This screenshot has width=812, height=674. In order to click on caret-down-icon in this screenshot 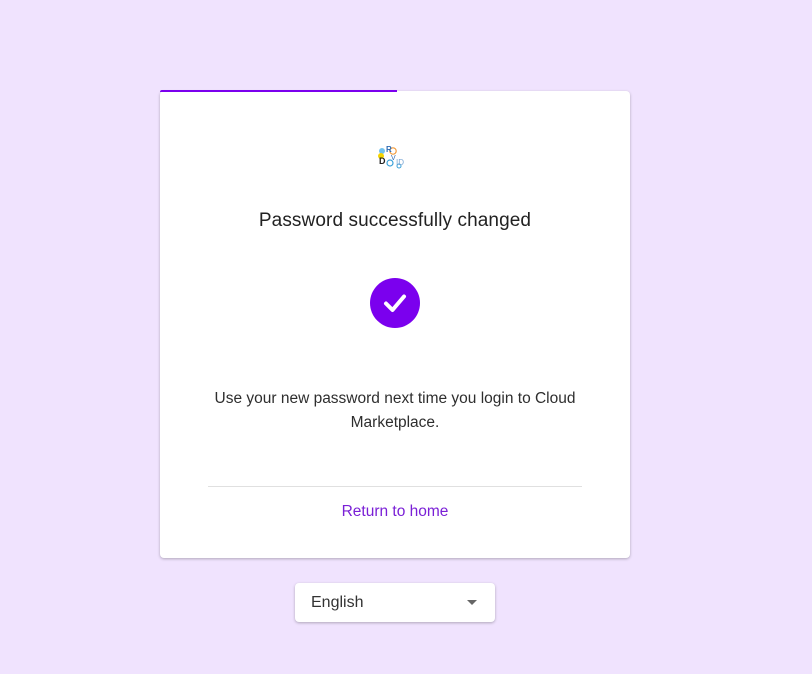, I will do `click(472, 602)`.